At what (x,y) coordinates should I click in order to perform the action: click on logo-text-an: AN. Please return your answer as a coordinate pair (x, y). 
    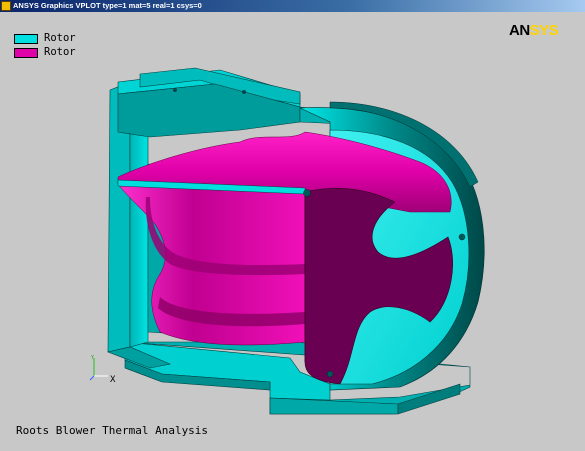
    Looking at the image, I should click on (519, 30).